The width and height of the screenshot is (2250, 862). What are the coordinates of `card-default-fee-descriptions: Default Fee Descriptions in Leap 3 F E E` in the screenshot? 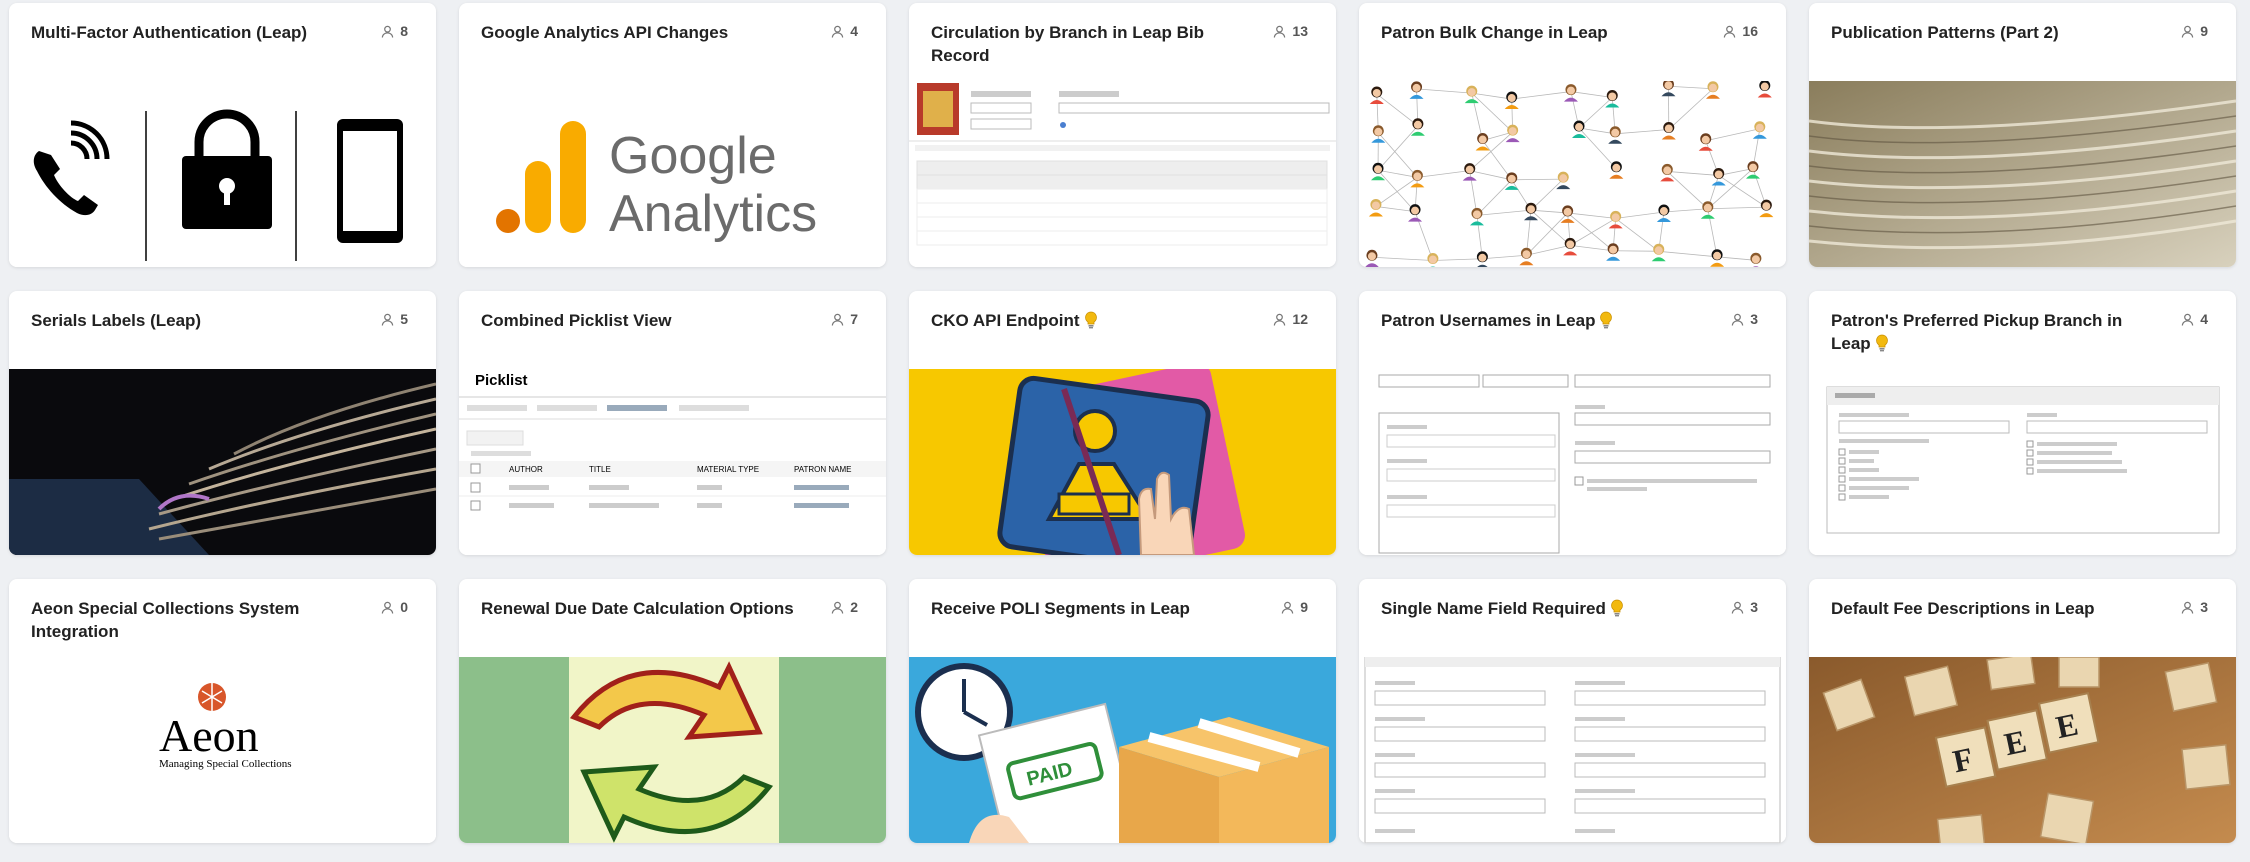 It's located at (2022, 711).